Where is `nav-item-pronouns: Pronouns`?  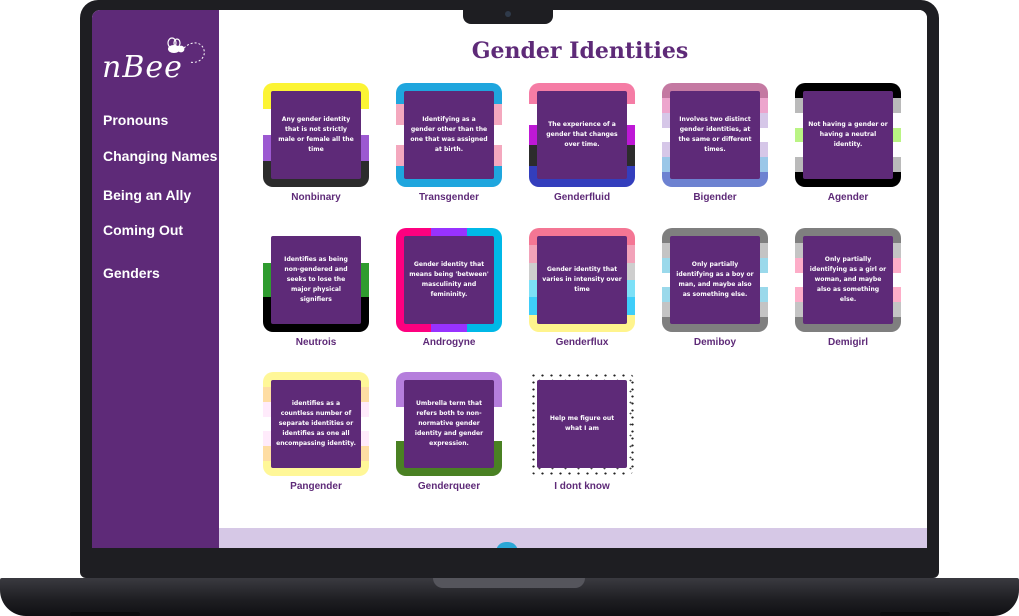
nav-item-pronouns: Pronouns is located at coordinates (135, 120).